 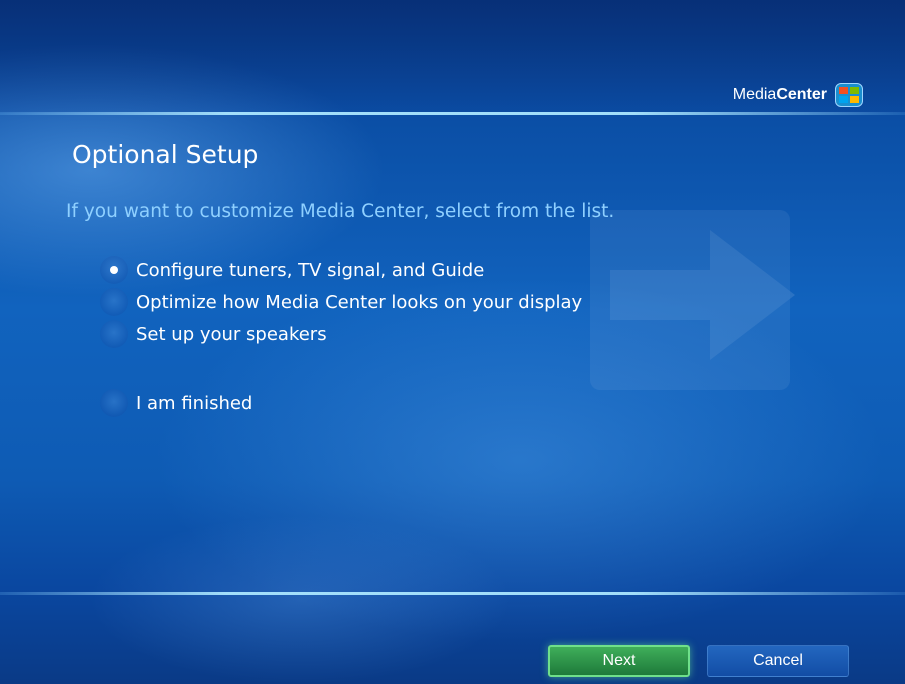 What do you see at coordinates (452, 593) in the screenshot?
I see `footer-divider` at bounding box center [452, 593].